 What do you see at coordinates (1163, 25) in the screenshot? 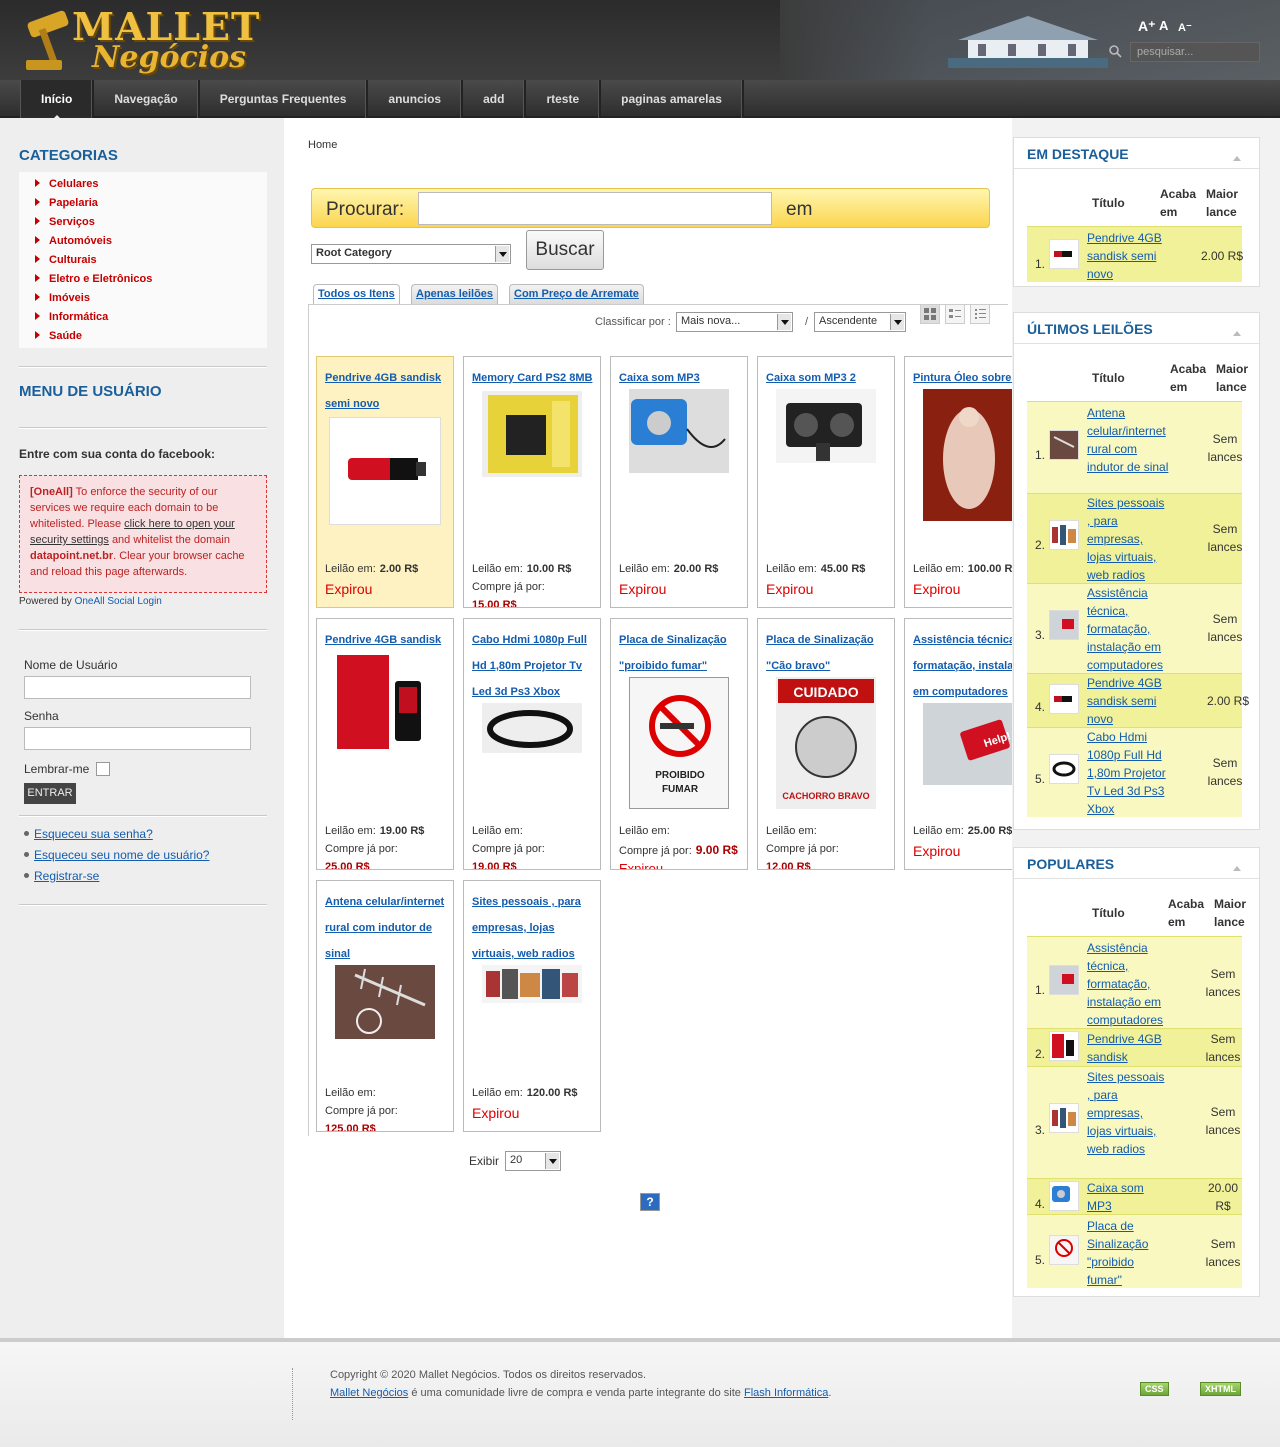
I see `font-reset-button: A` at bounding box center [1163, 25].